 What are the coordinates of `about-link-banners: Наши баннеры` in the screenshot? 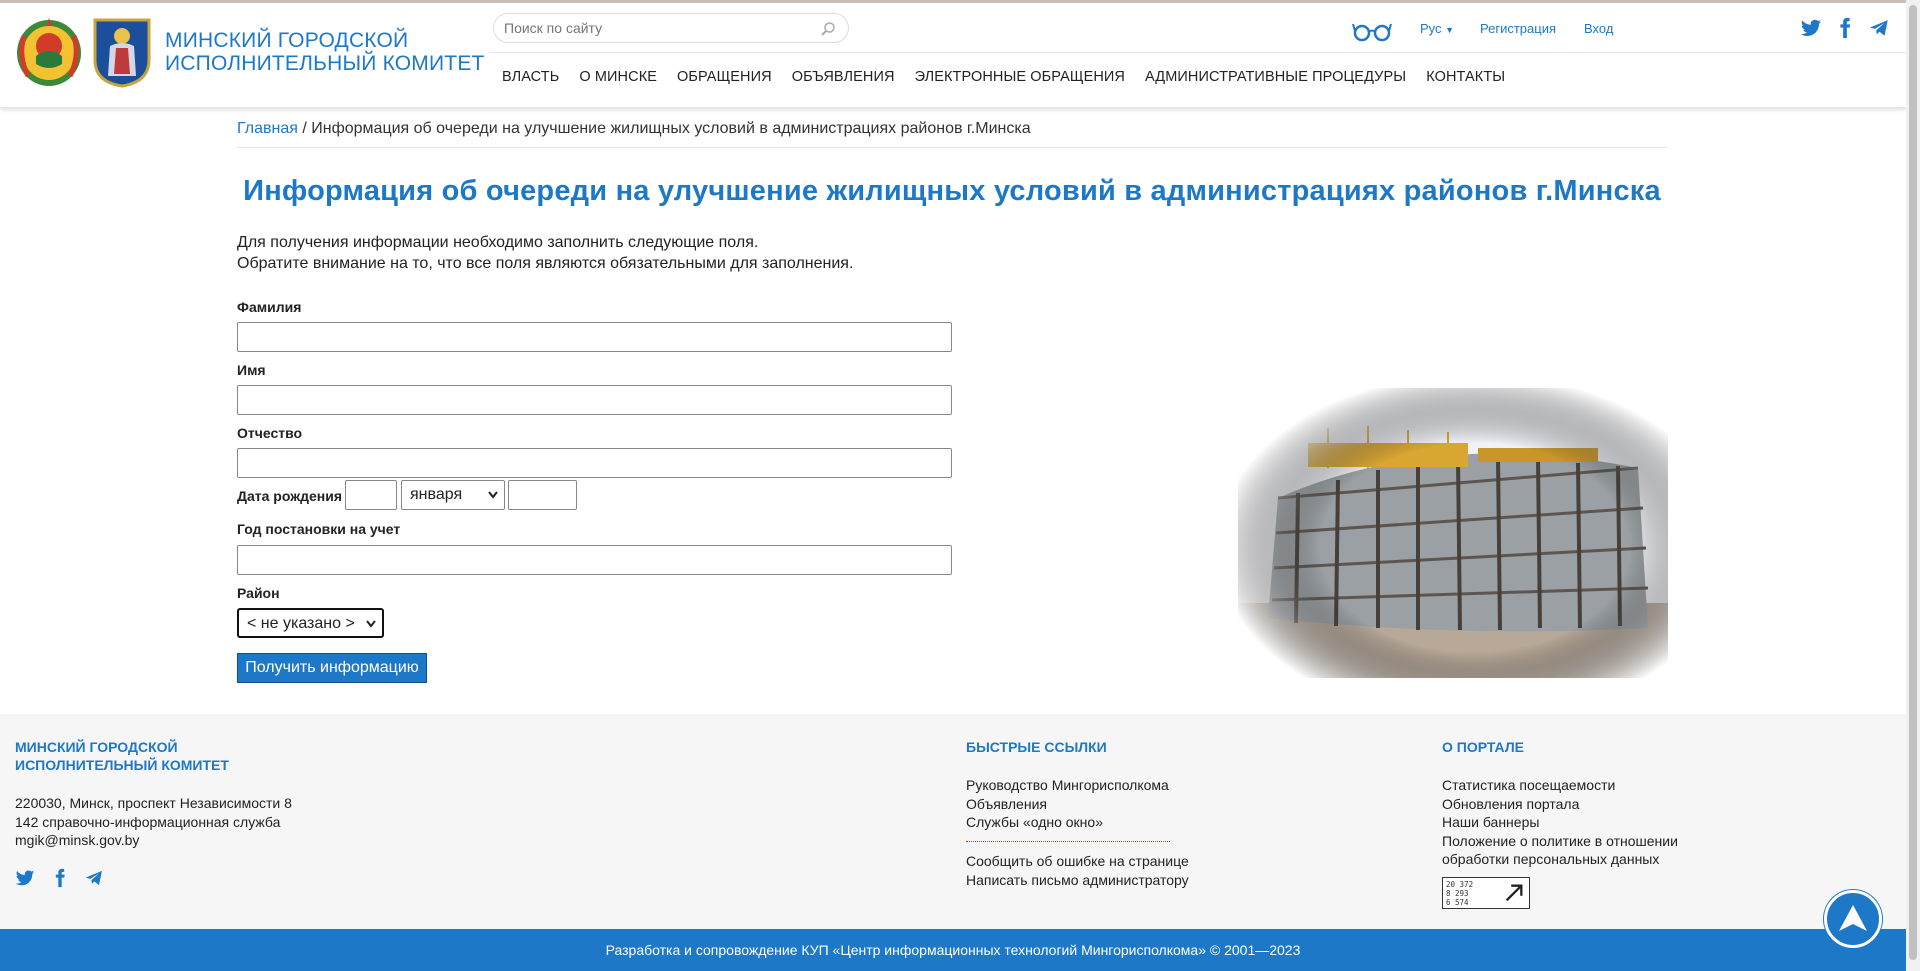 It's located at (1560, 822).